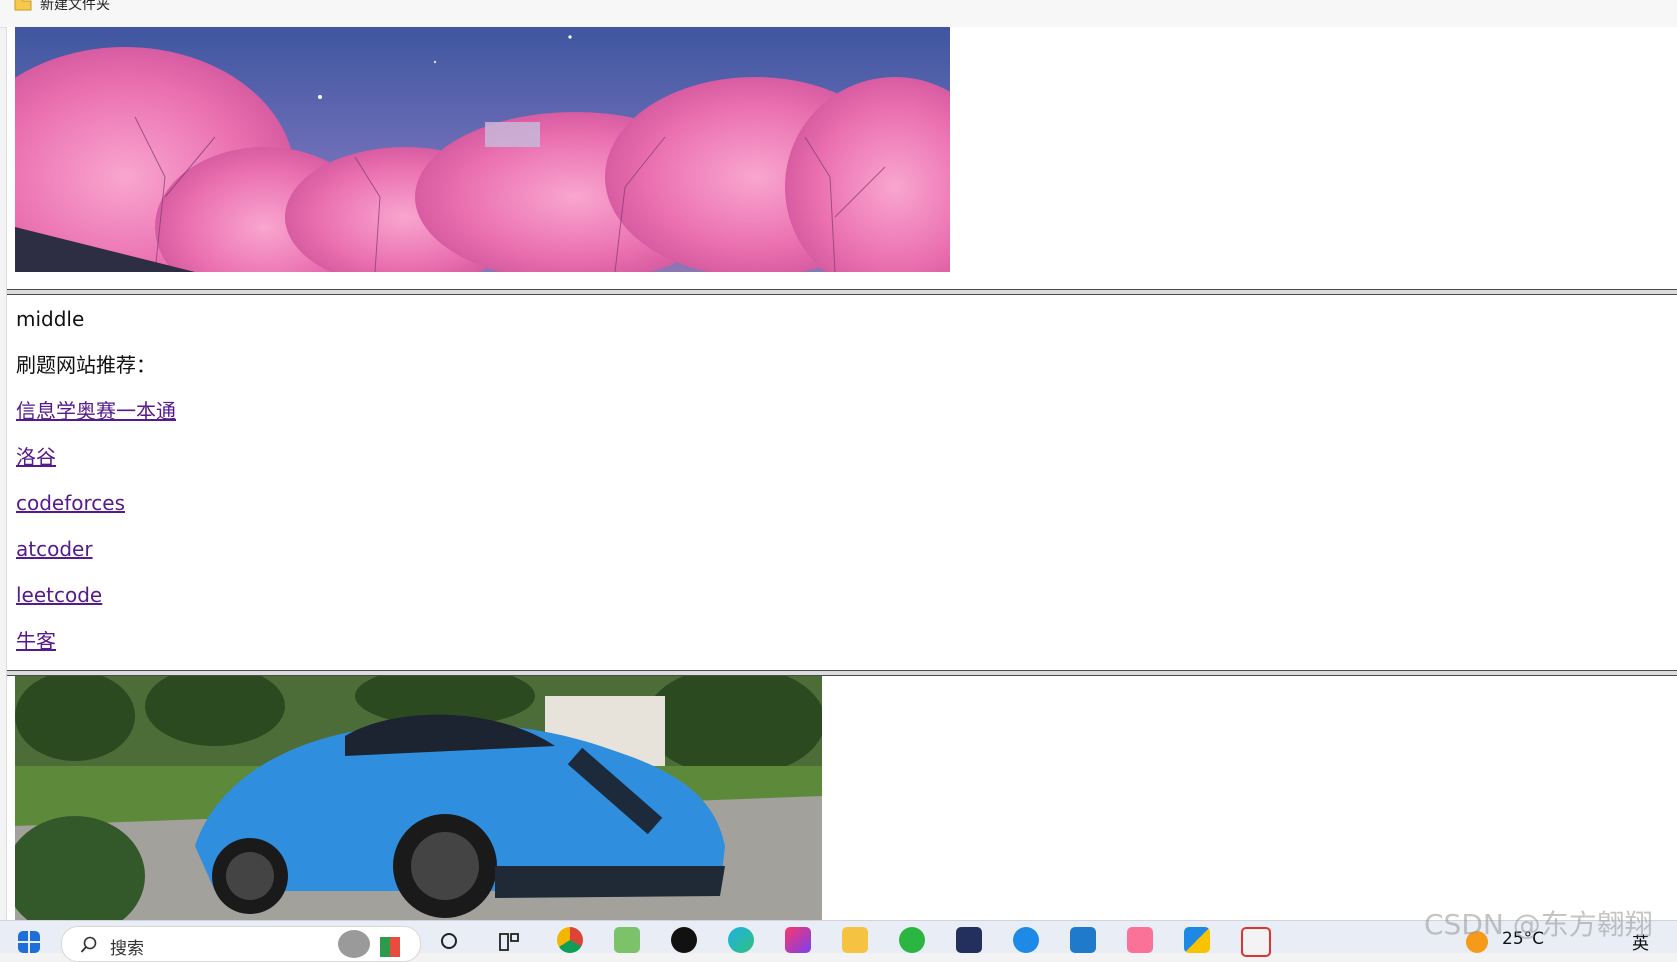 This screenshot has height=962, width=1677. I want to click on devcpp-icon, so click(969, 940).